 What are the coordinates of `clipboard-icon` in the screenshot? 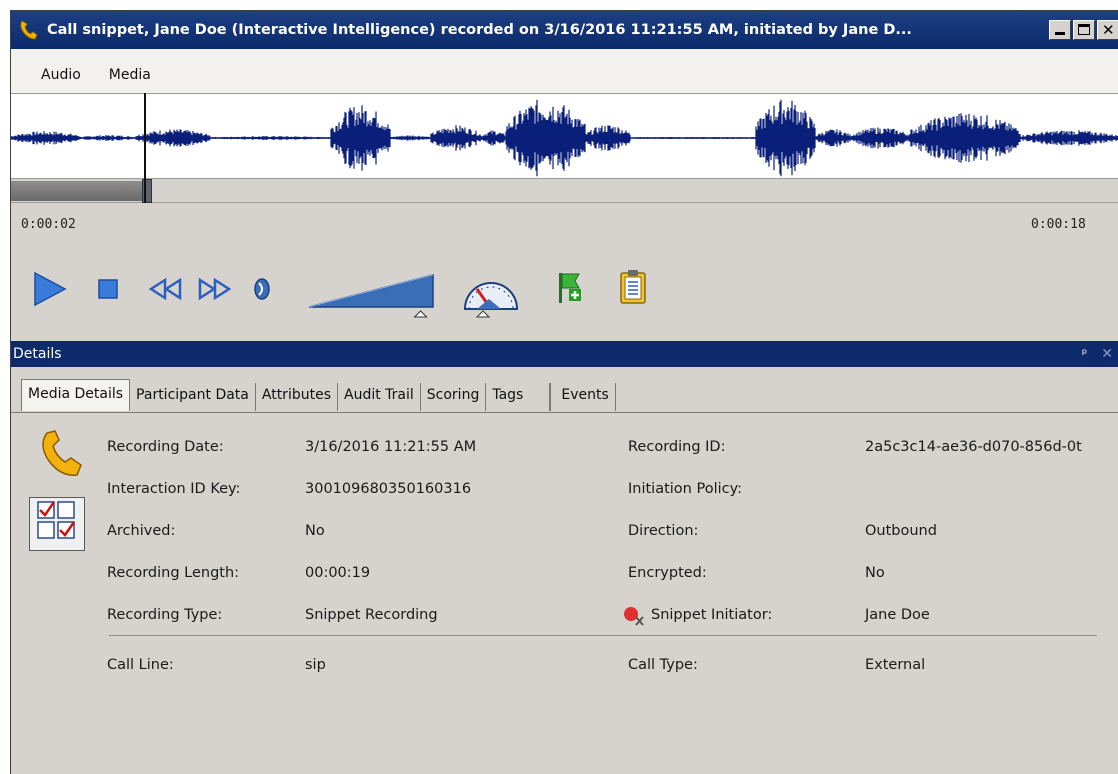 It's located at (633, 287).